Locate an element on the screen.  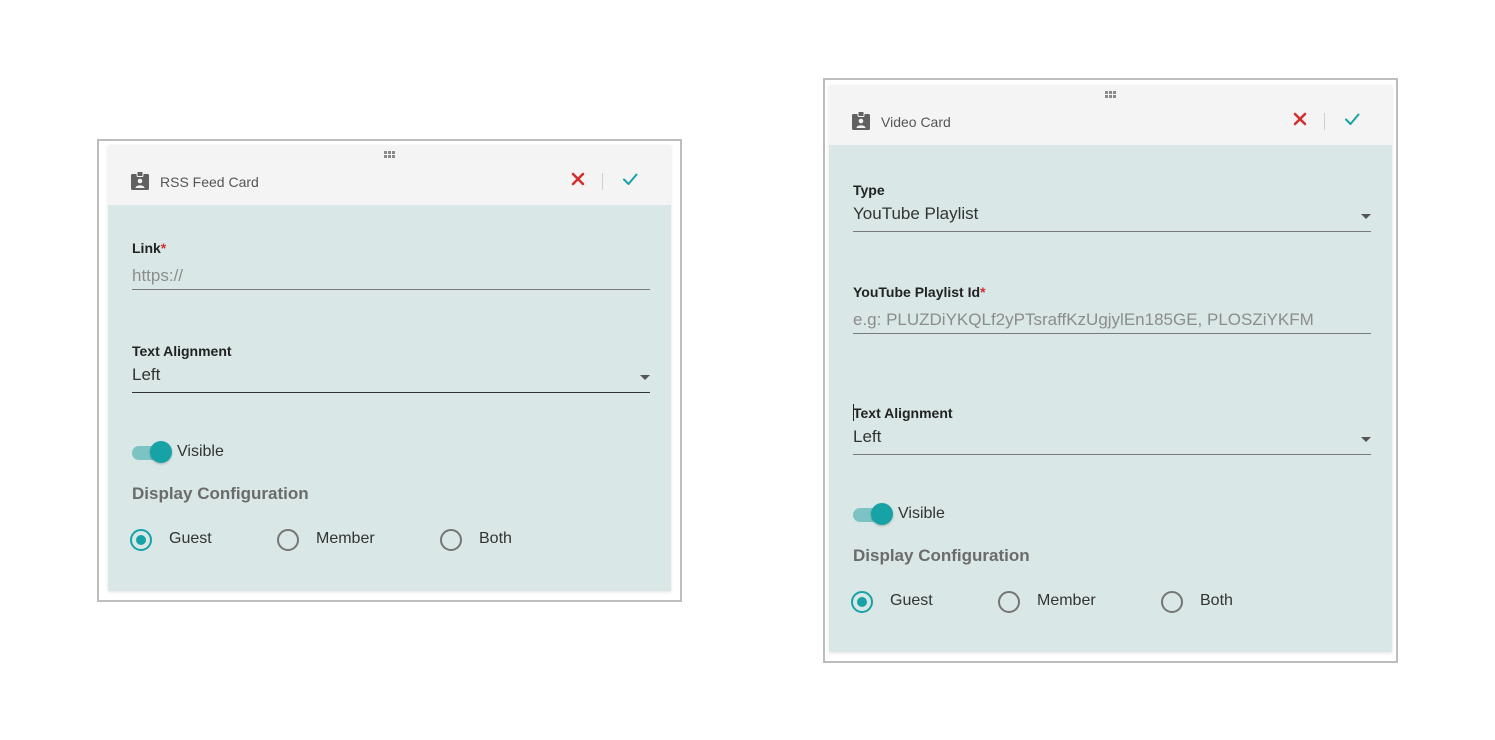
card-header: Video Card is located at coordinates (1110, 115).